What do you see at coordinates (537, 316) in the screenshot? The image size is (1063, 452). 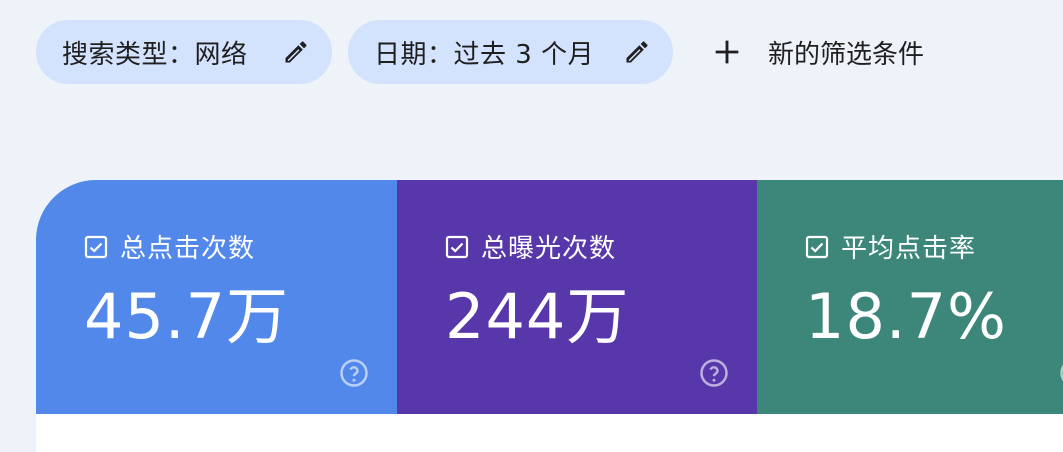 I see `metric-value: 244万` at bounding box center [537, 316].